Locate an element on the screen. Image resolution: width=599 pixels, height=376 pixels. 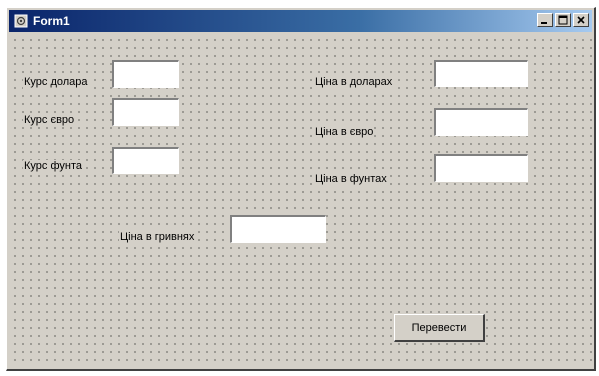
minimize-icon is located at coordinates (544, 23).